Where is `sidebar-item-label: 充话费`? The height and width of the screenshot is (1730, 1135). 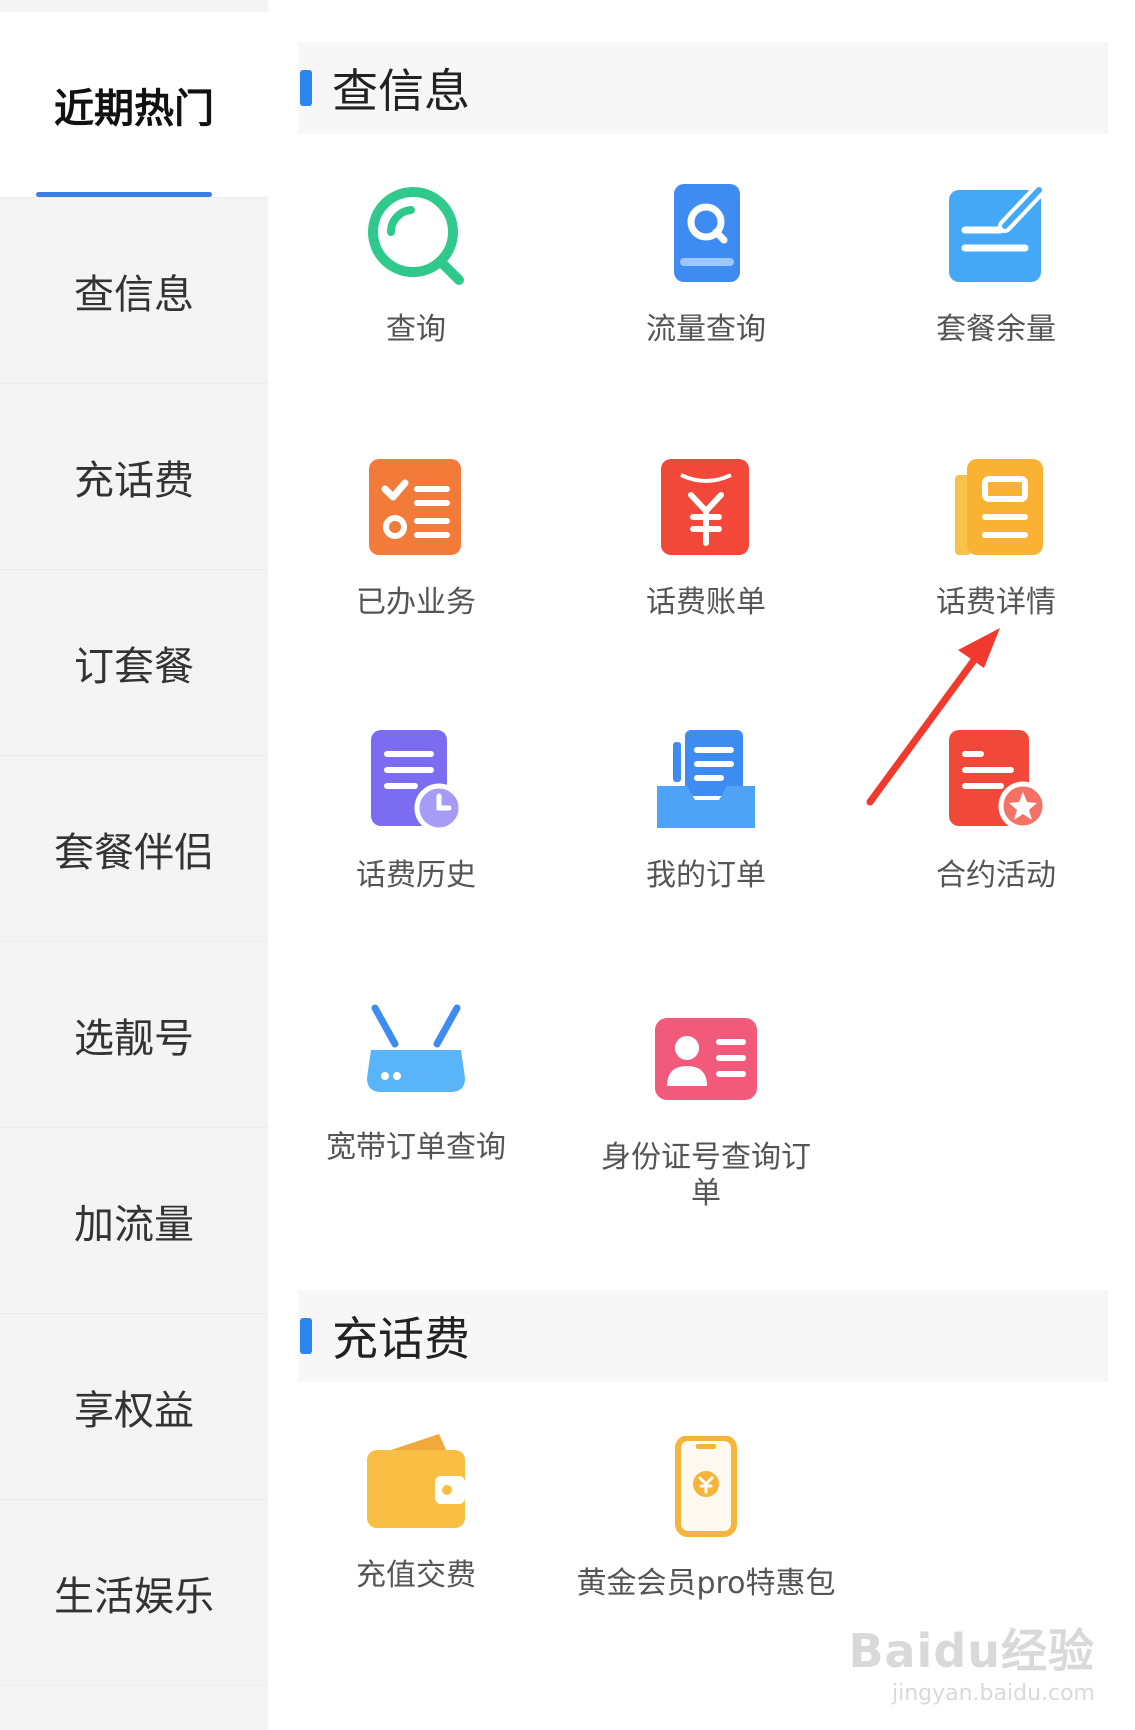
sidebar-item-label: 充话费 is located at coordinates (134, 480).